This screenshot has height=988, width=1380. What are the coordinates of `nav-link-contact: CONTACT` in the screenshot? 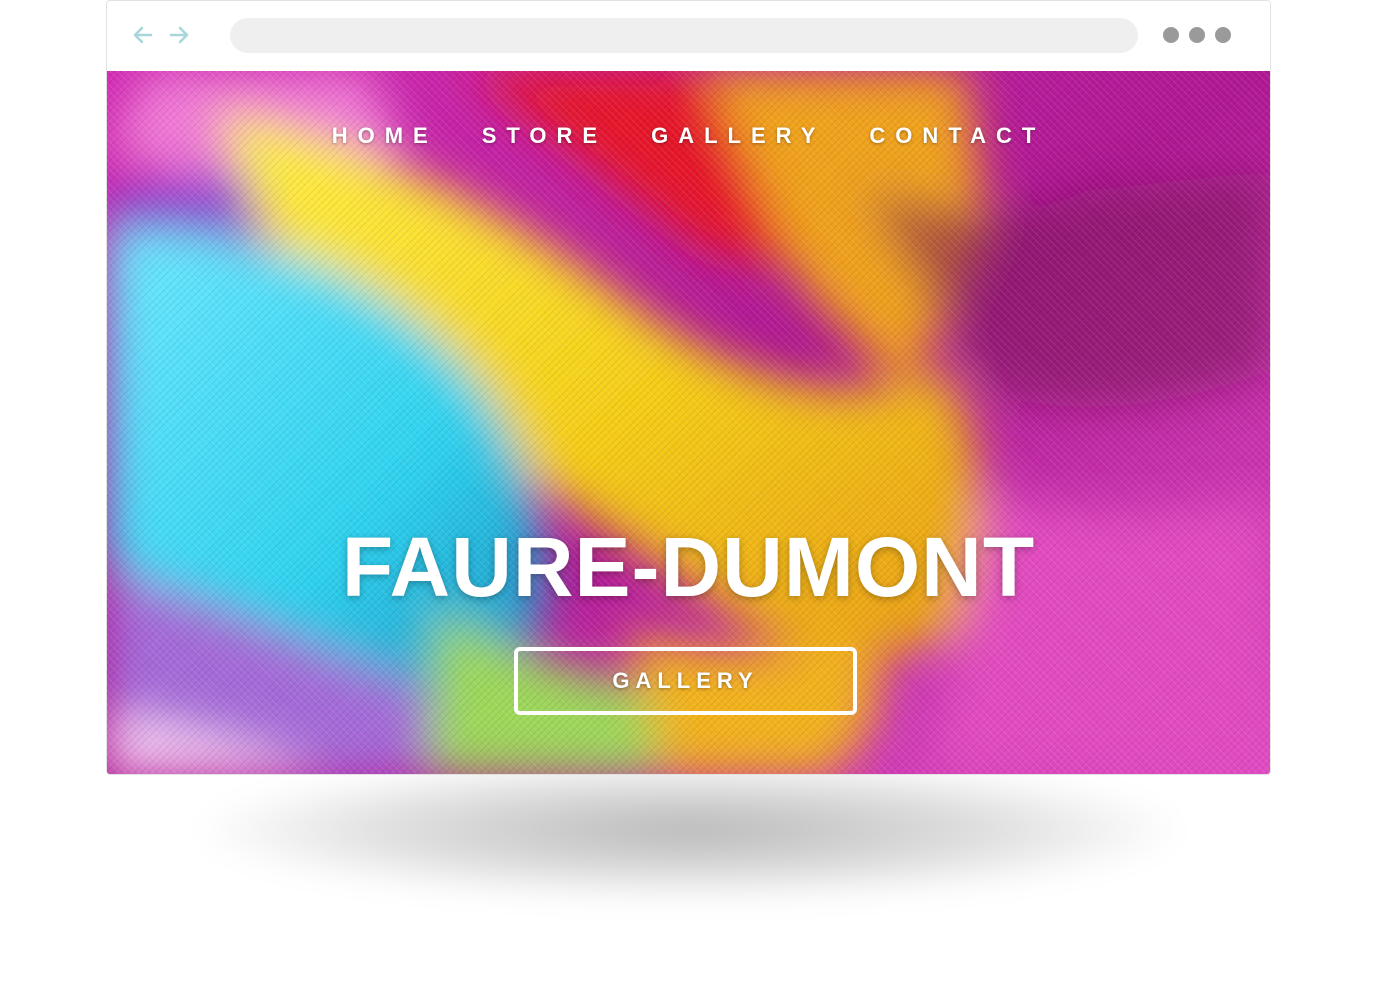 It's located at (957, 136).